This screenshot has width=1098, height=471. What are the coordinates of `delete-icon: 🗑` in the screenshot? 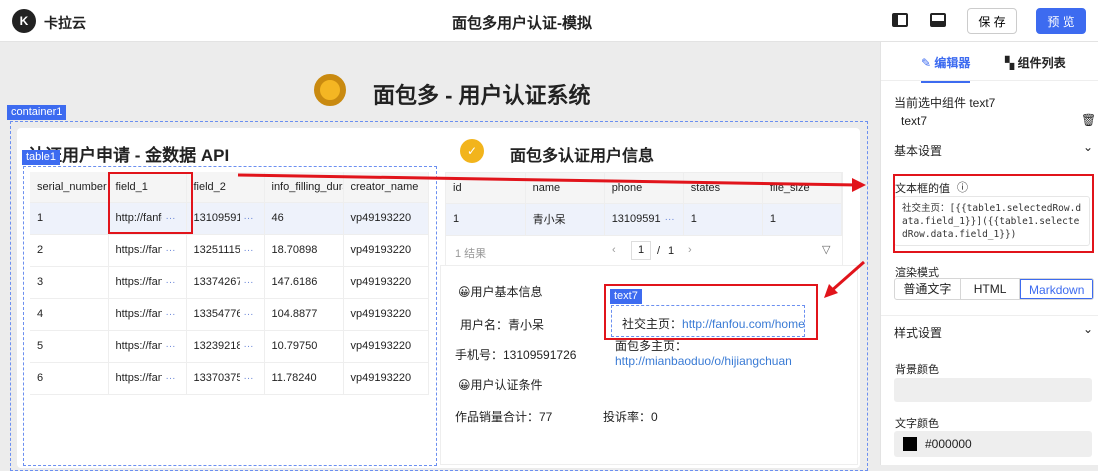 It's located at (1088, 120).